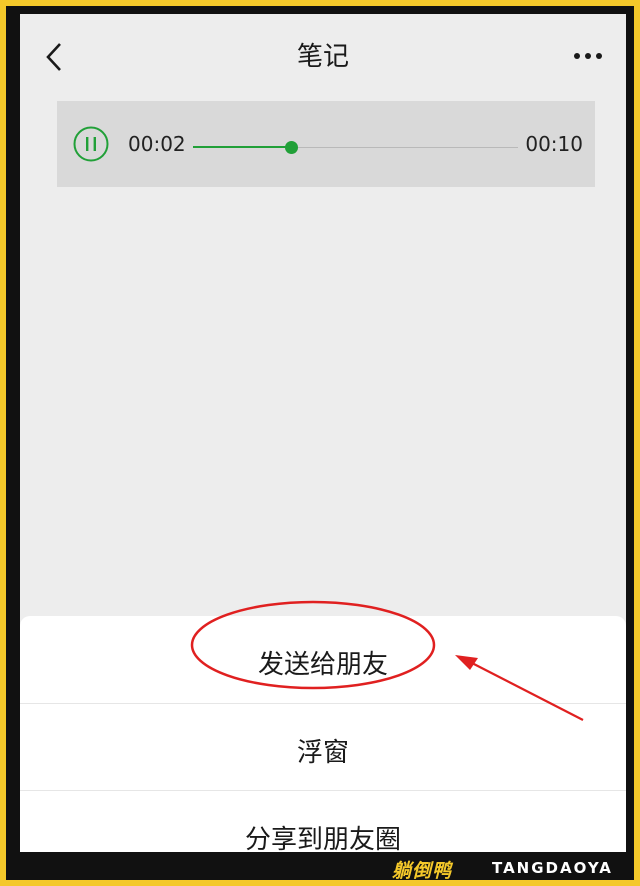 The height and width of the screenshot is (886, 640). I want to click on more-horizontal-icon, so click(588, 56).